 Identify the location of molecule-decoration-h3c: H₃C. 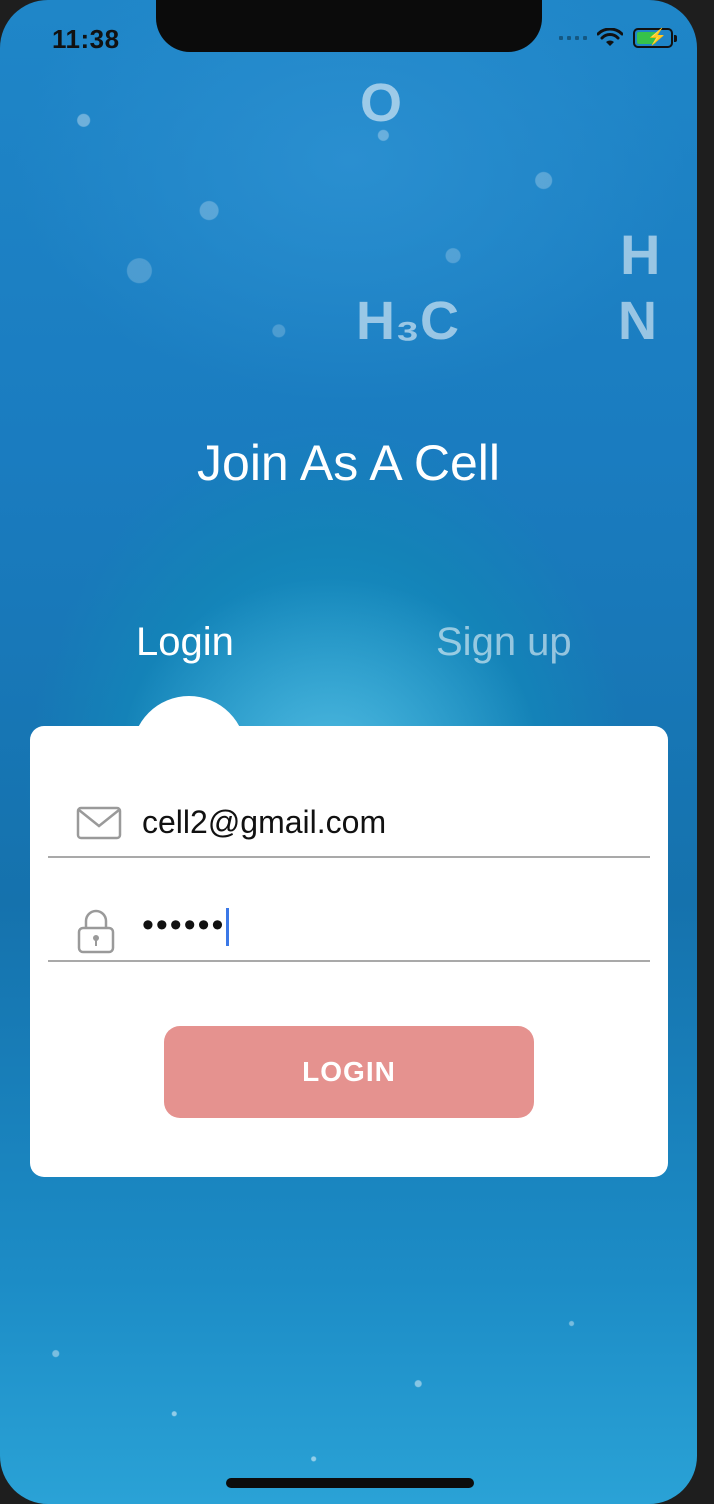
(407, 321).